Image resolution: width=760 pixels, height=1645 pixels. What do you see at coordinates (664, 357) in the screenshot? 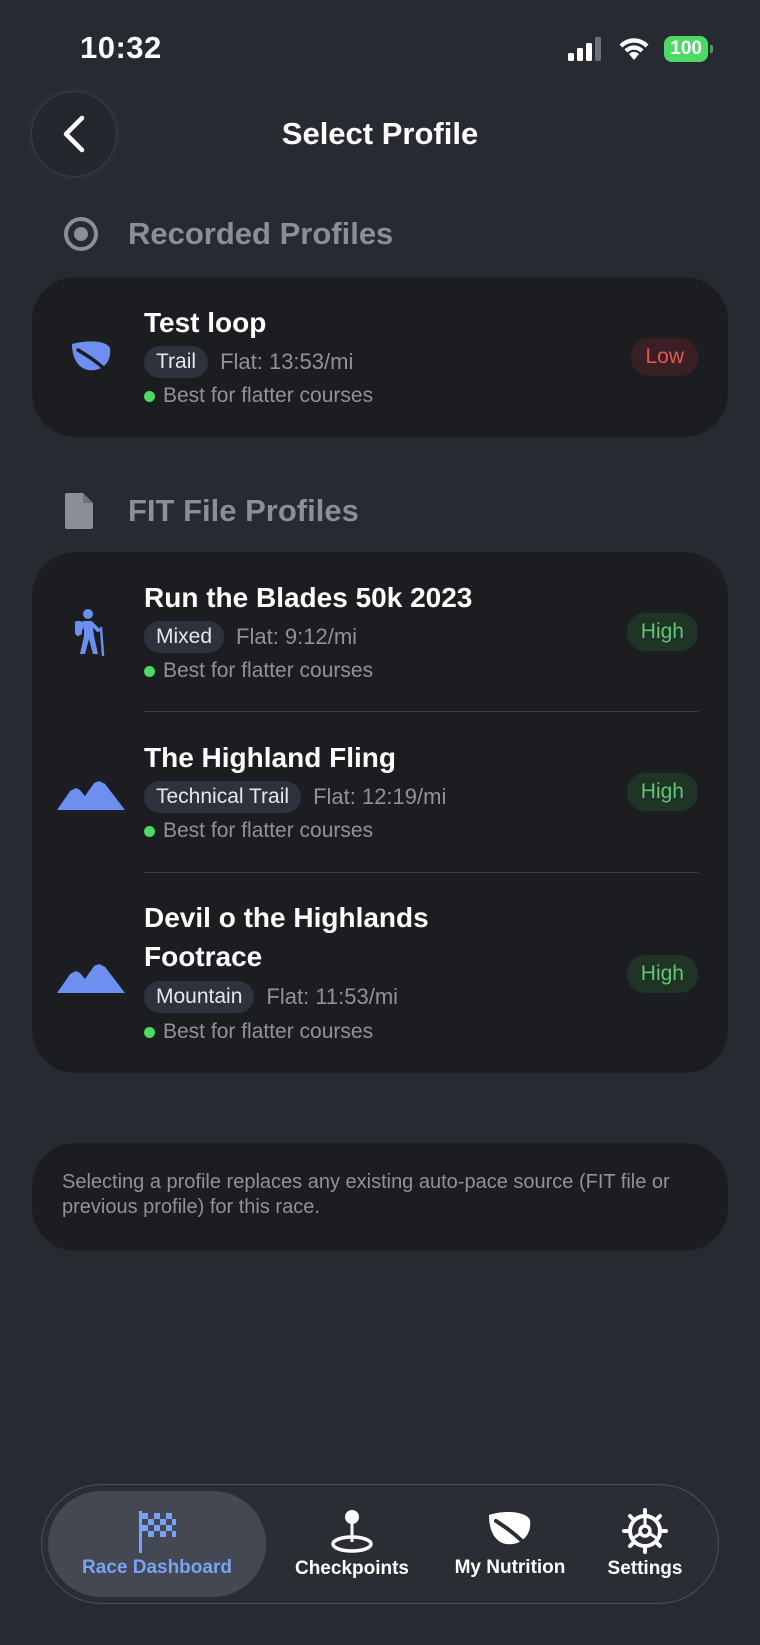
I see `confidence-badge: Low` at bounding box center [664, 357].